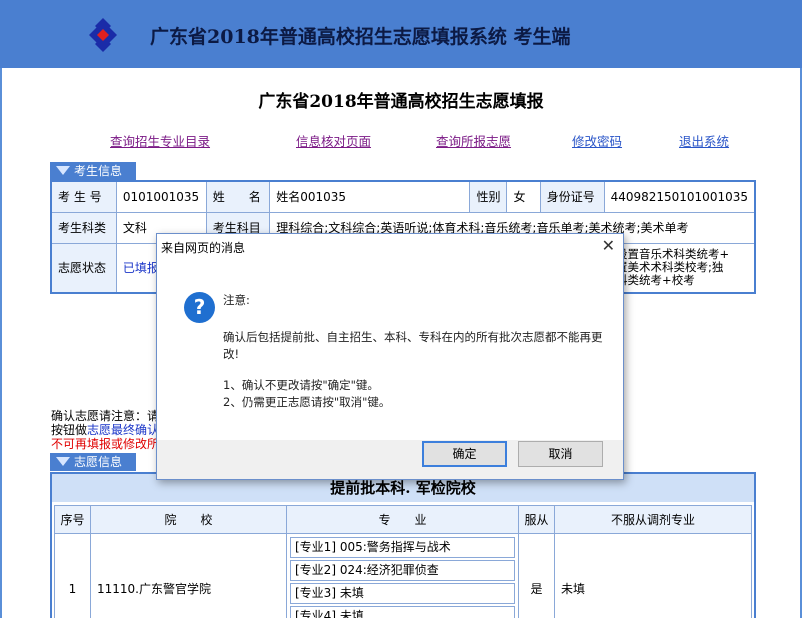 Image resolution: width=802 pixels, height=618 pixels. I want to click on category-label: 考生科类, so click(83, 227).